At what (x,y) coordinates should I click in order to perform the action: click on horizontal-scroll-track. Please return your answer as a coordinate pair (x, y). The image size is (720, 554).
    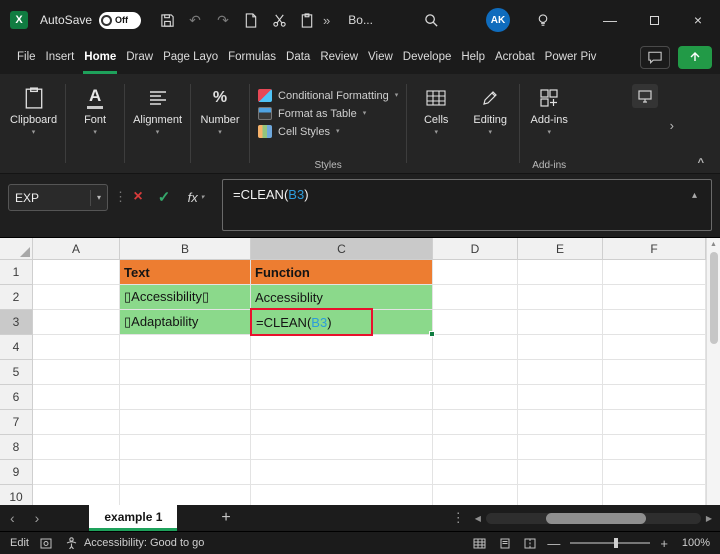
    Looking at the image, I should click on (593, 518).